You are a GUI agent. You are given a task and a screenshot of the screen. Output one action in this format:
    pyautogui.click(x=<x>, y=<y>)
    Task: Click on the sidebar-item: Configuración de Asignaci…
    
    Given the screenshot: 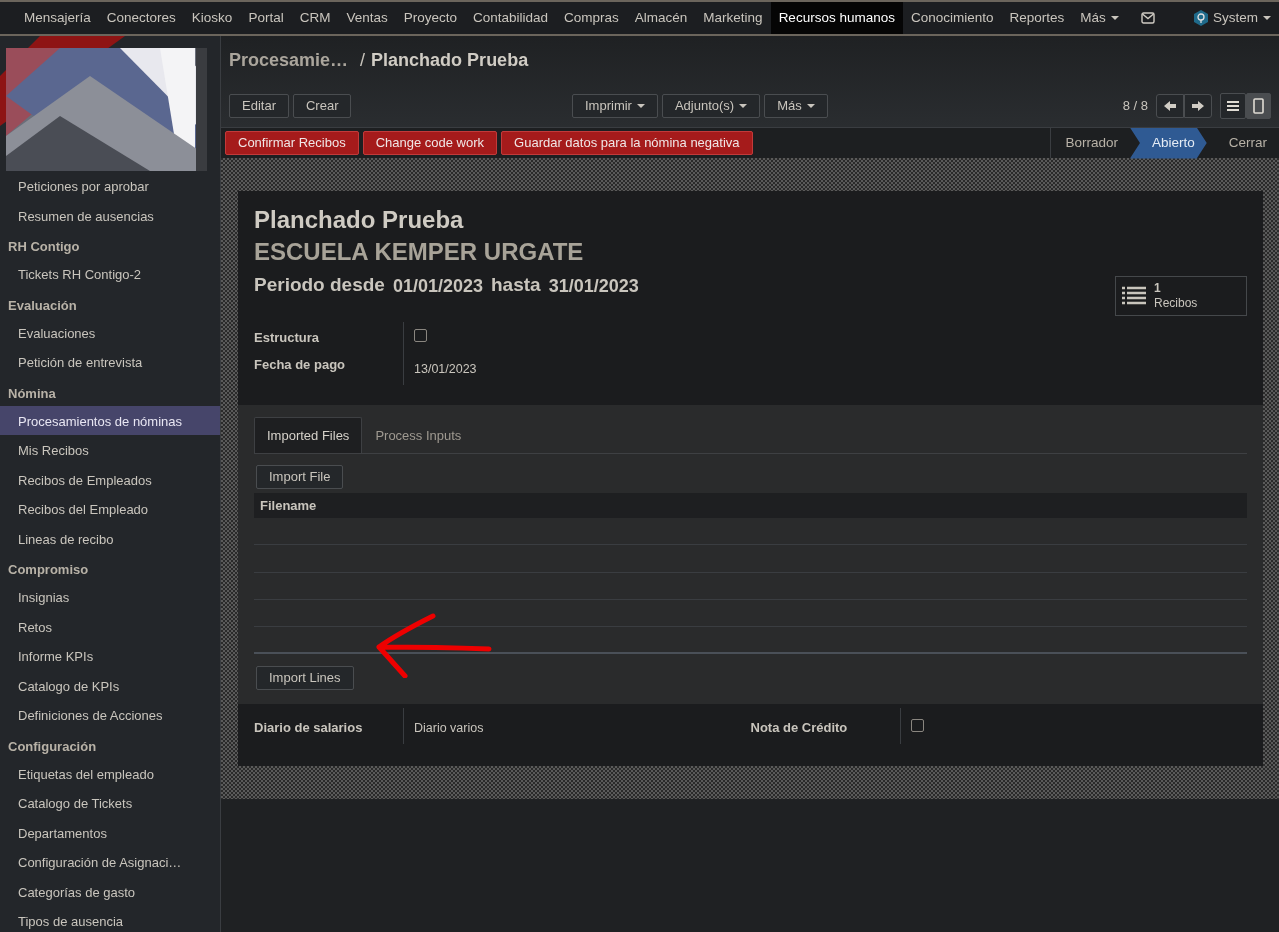 What is the action you would take?
    pyautogui.click(x=110, y=862)
    